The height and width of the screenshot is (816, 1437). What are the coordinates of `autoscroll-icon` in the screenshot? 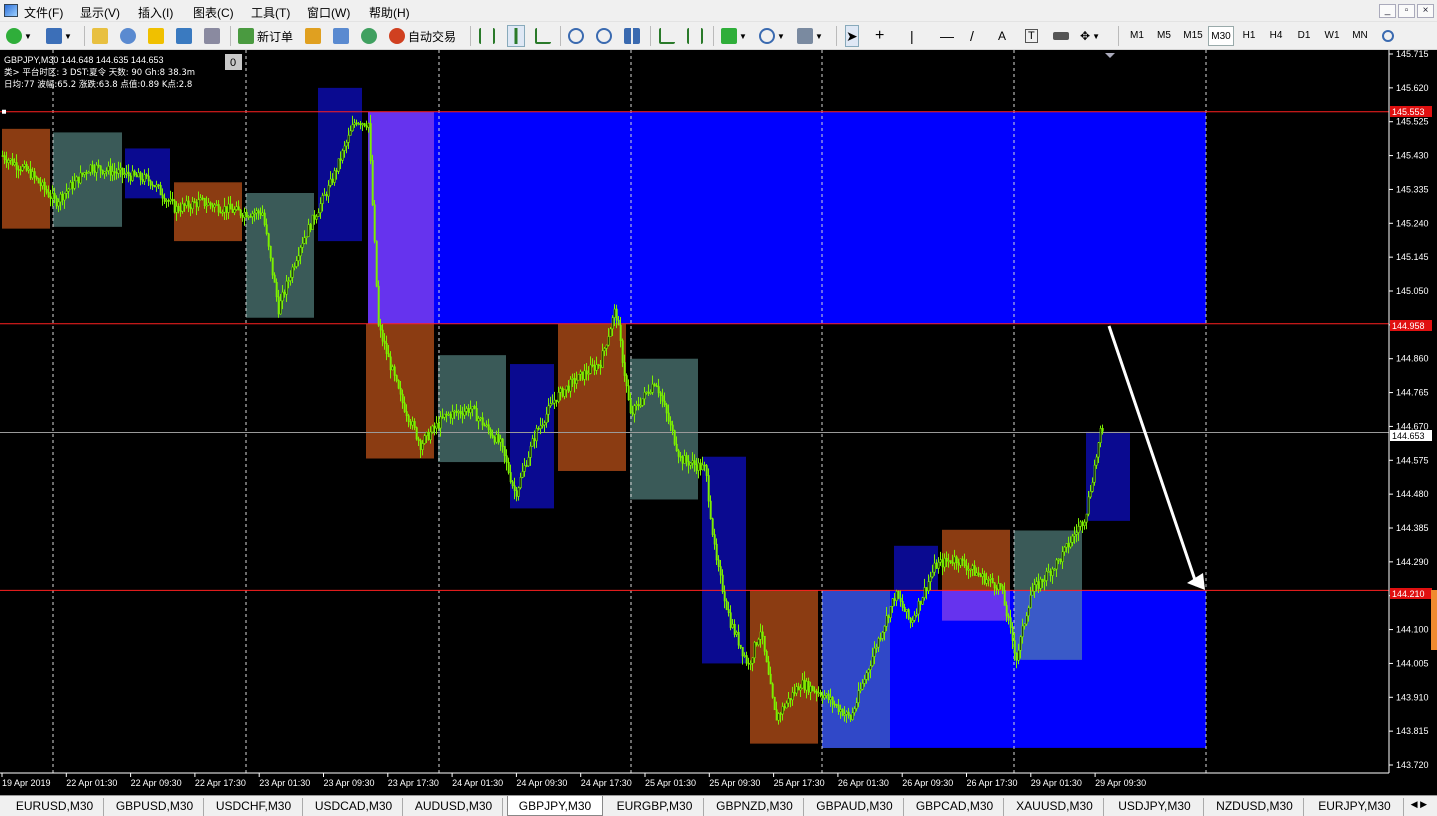 It's located at (667, 36).